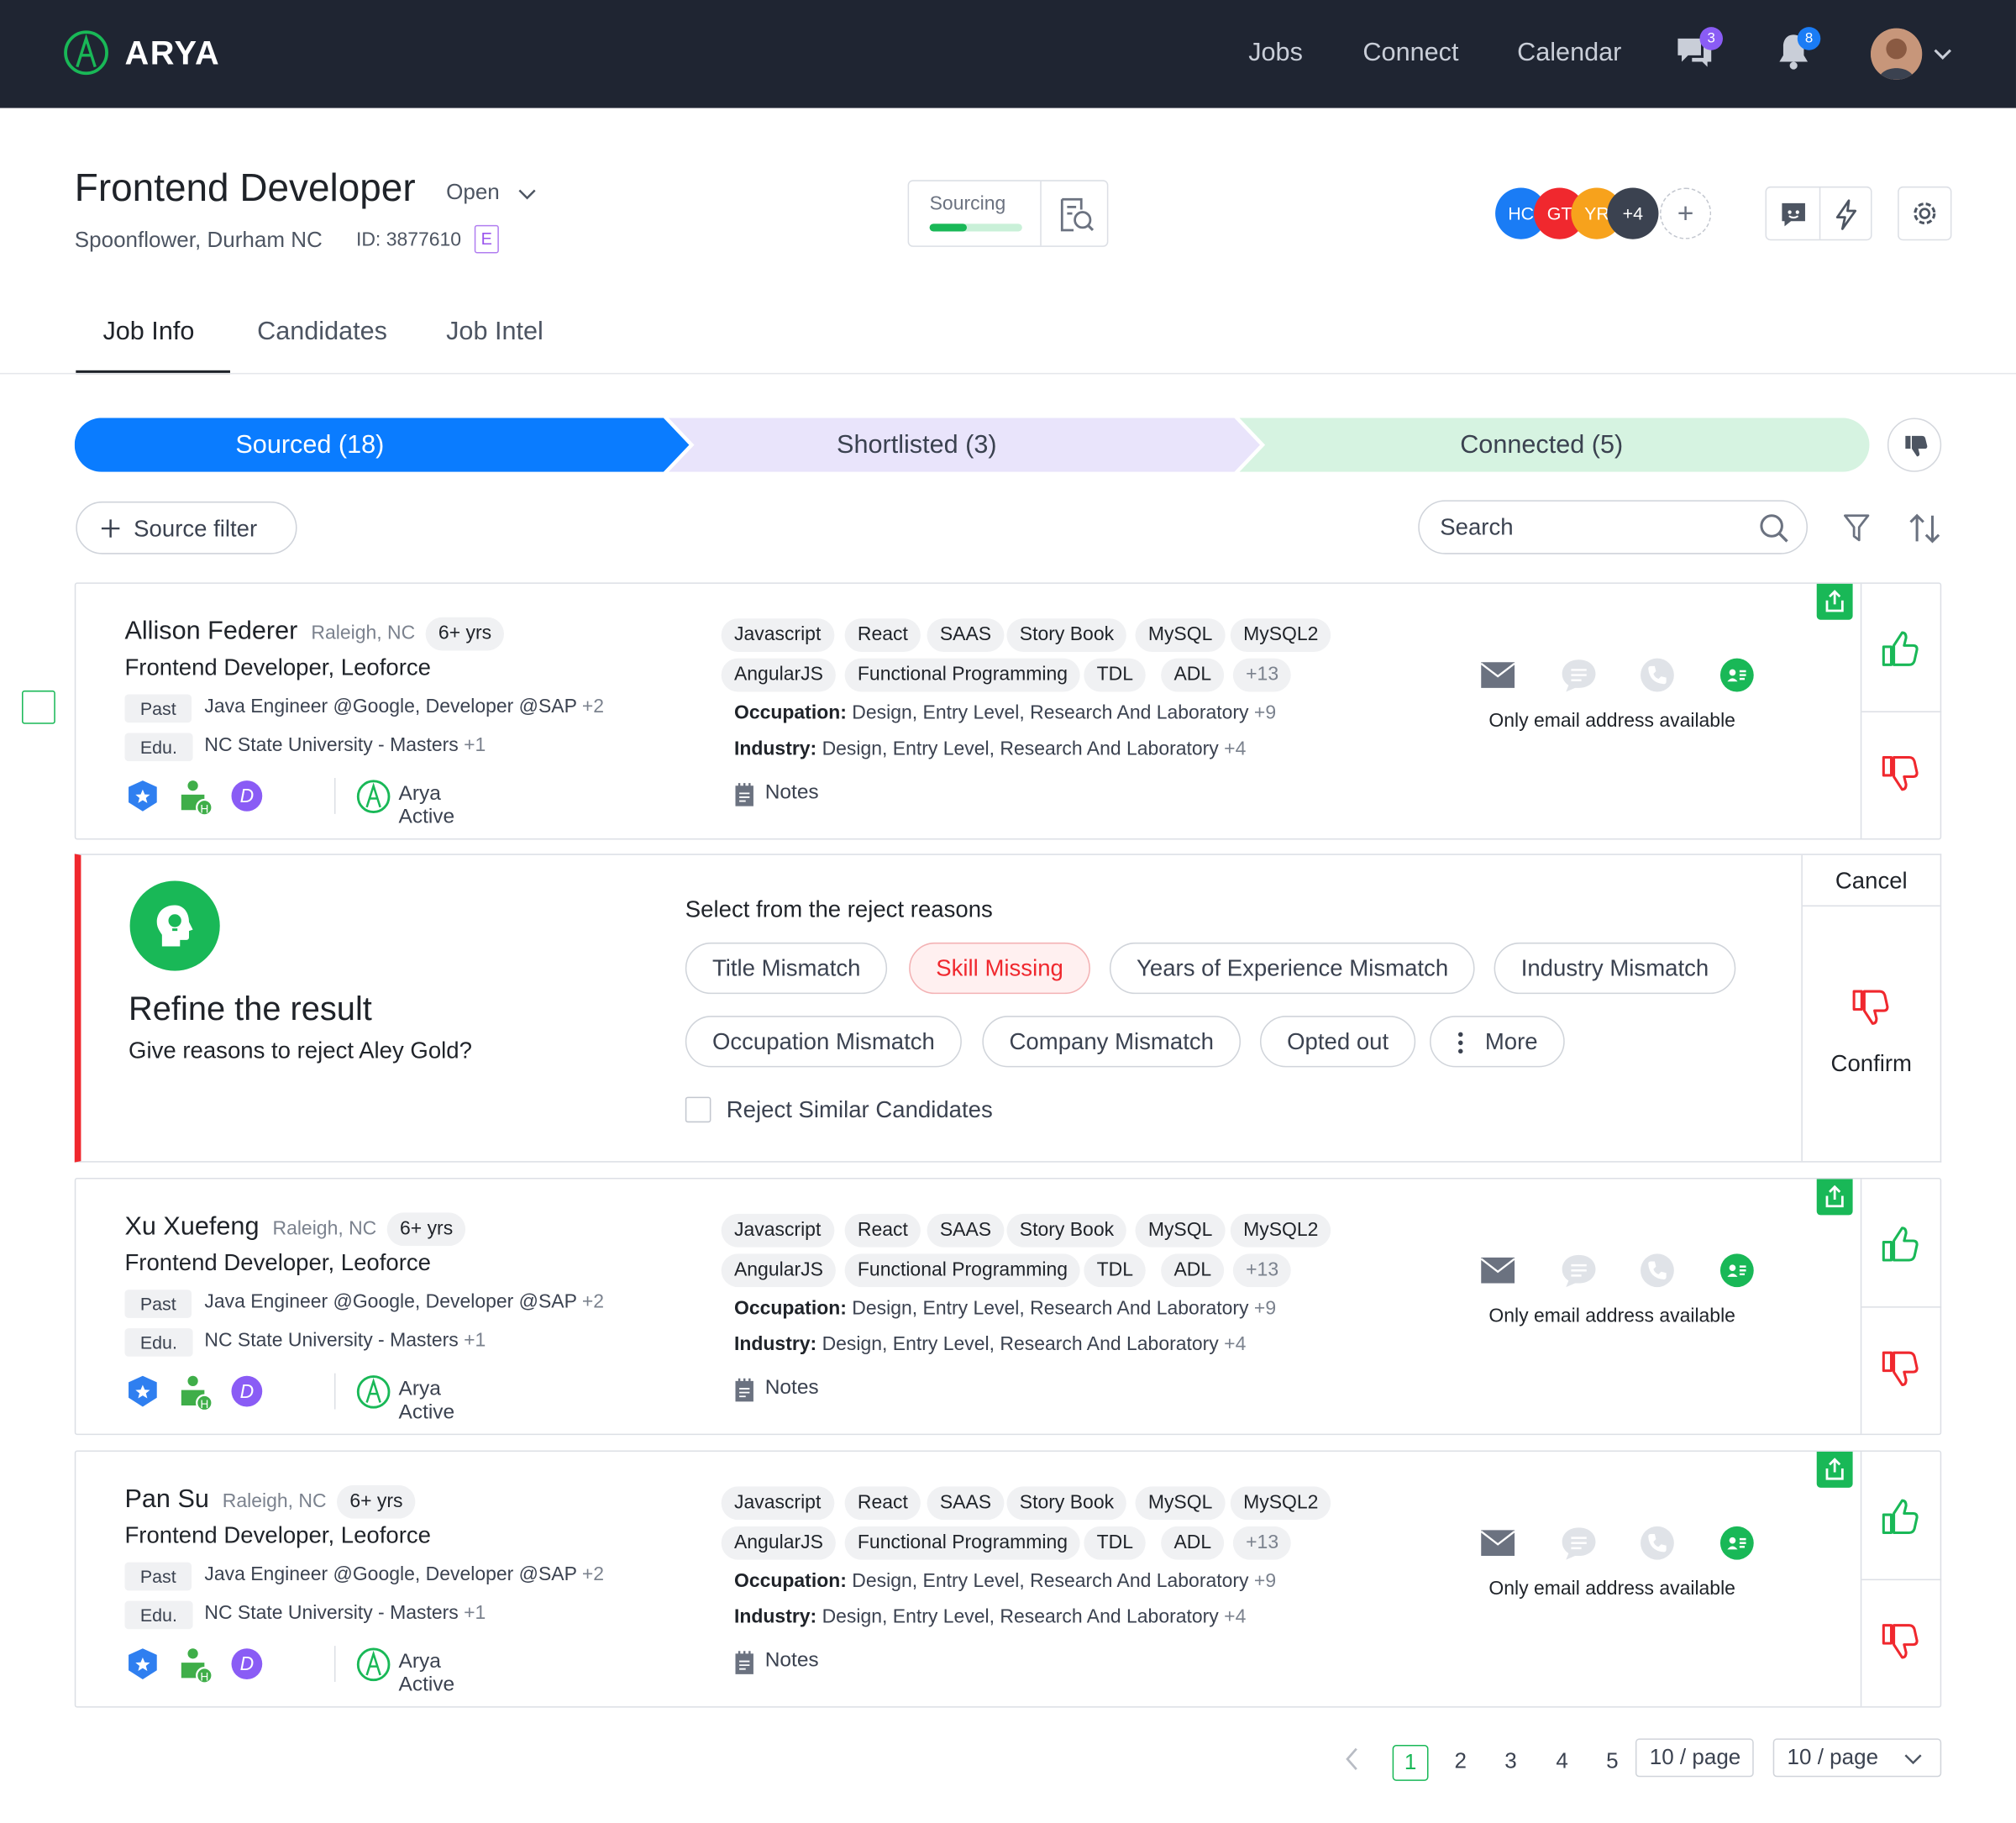 The image size is (2016, 1823). Describe the element at coordinates (1076, 214) in the screenshot. I see `search-document-icon` at that location.